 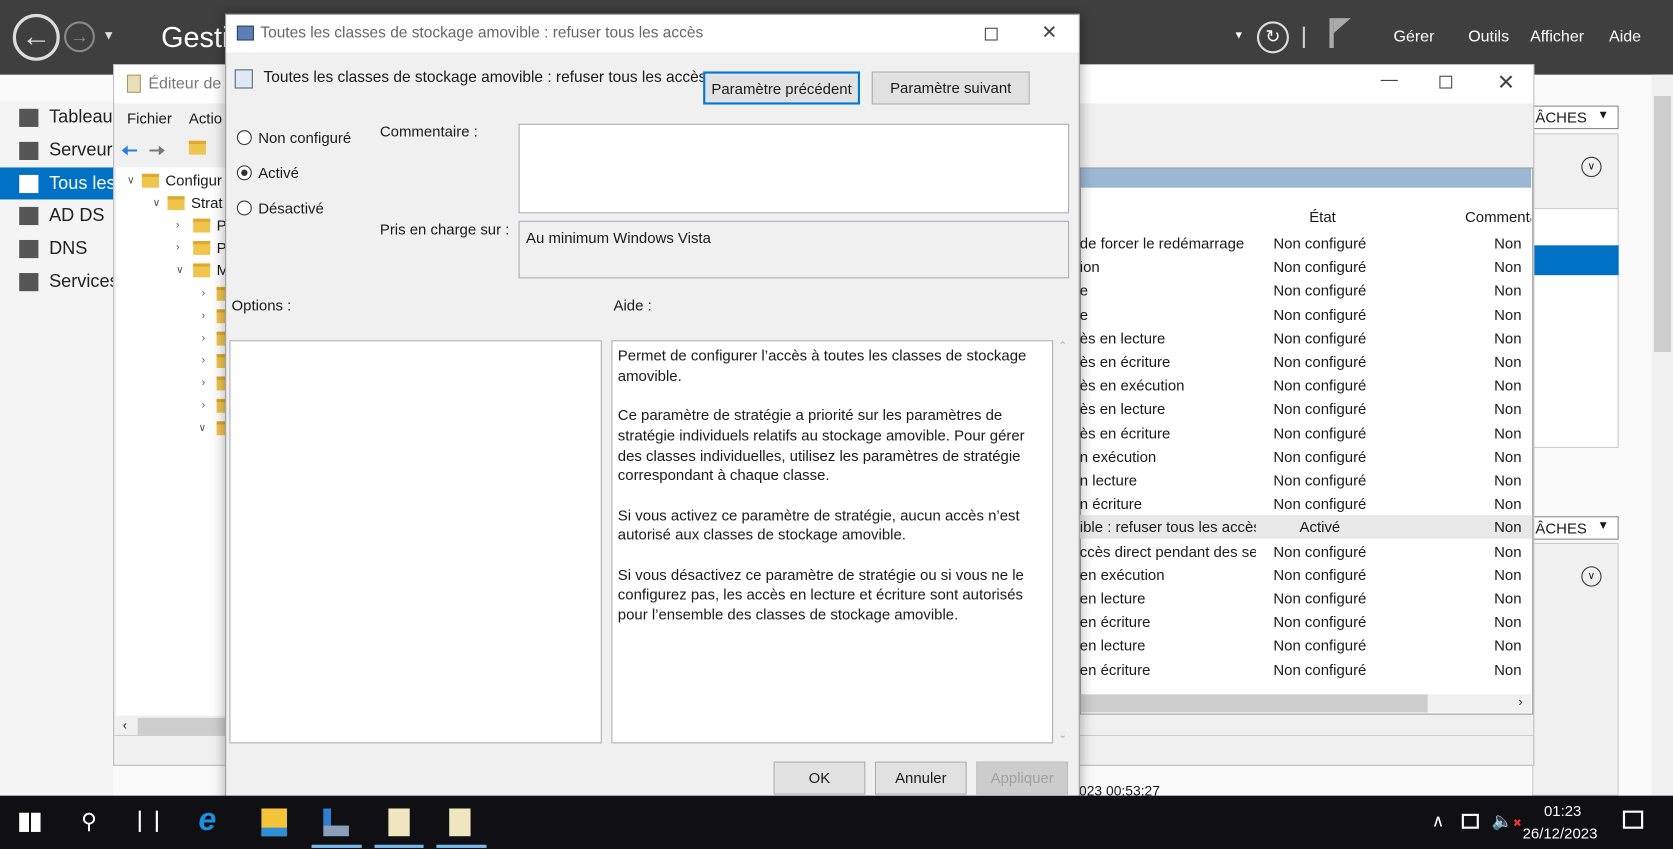 I want to click on volume-muted-icon: 🔈✖, so click(x=1507, y=821).